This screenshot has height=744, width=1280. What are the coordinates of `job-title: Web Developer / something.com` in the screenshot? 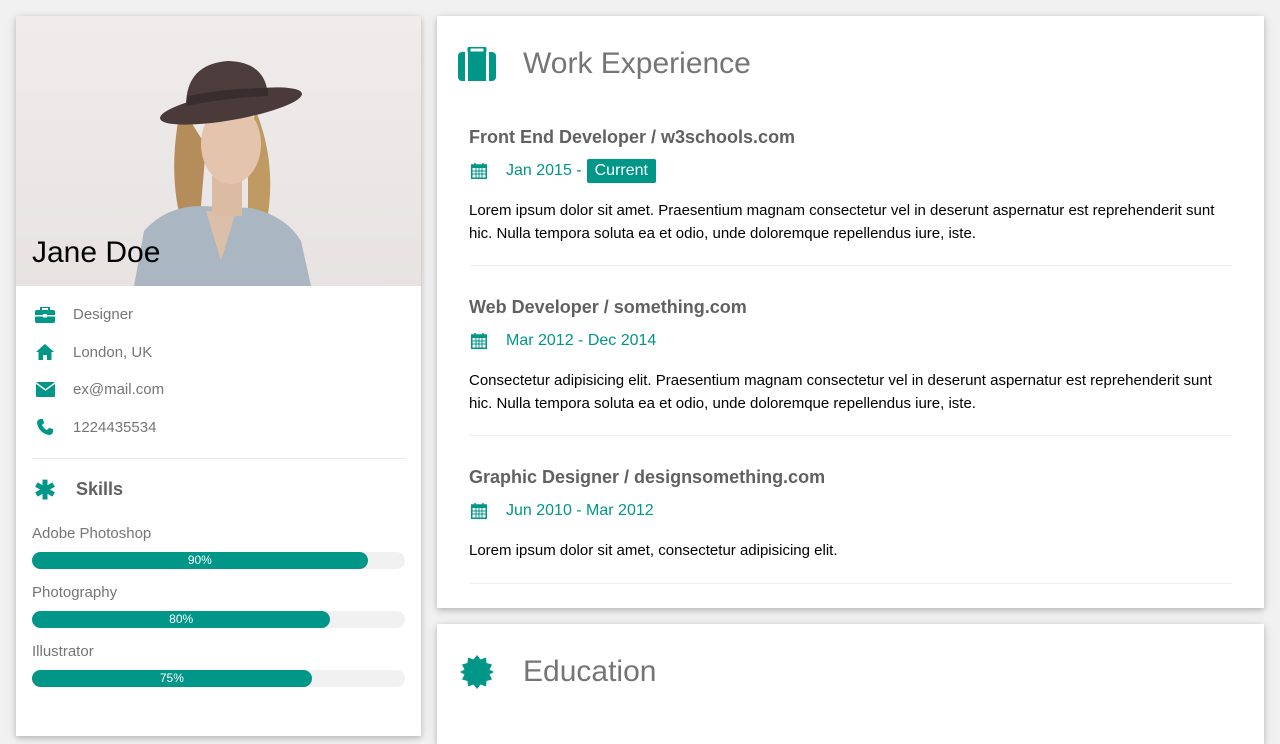 It's located at (608, 307).